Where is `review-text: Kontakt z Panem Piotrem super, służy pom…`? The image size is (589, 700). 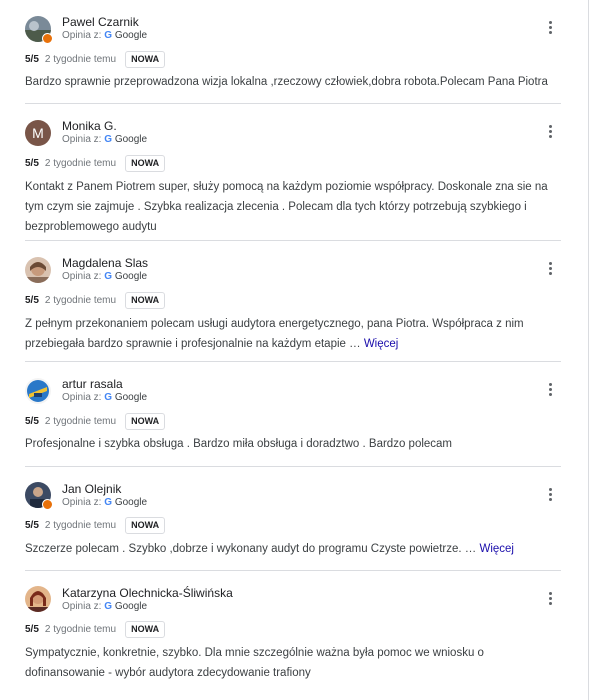 review-text: Kontakt z Panem Piotrem super, służy pom… is located at coordinates (290, 207).